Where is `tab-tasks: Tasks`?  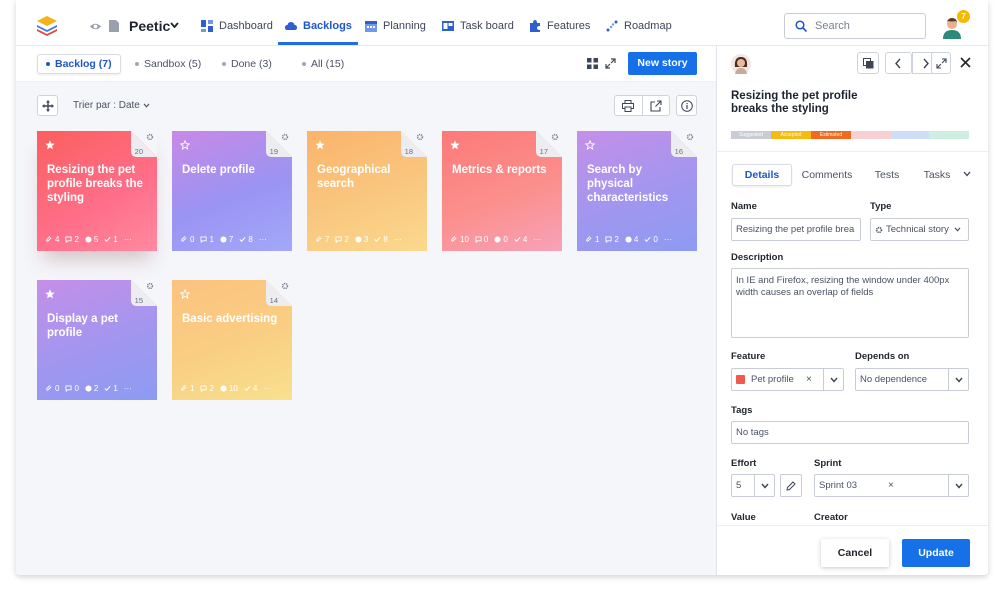
tab-tasks: Tasks is located at coordinates (937, 175).